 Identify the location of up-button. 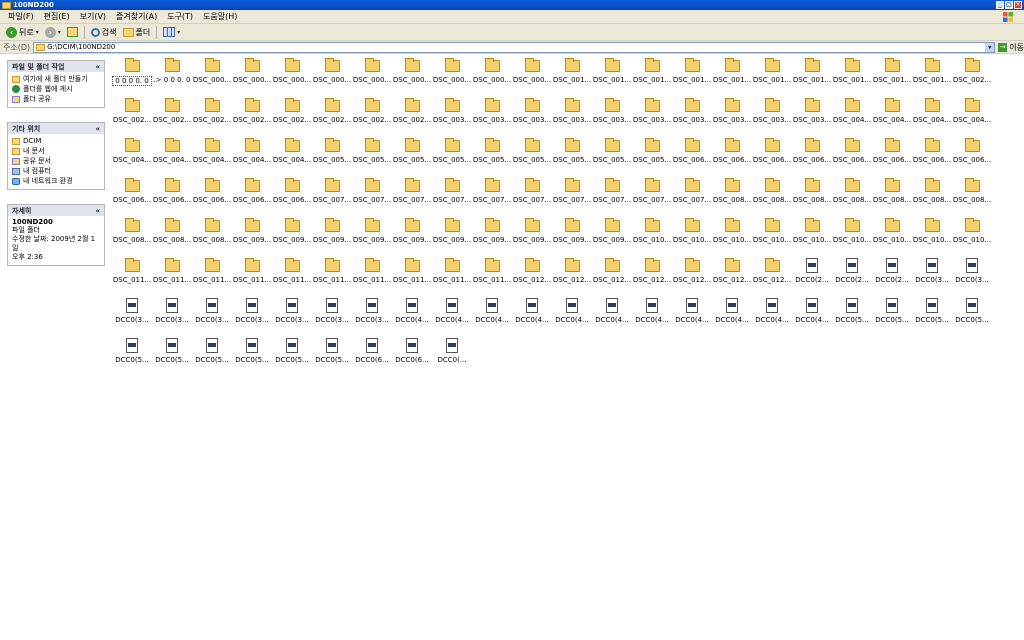
(72, 32).